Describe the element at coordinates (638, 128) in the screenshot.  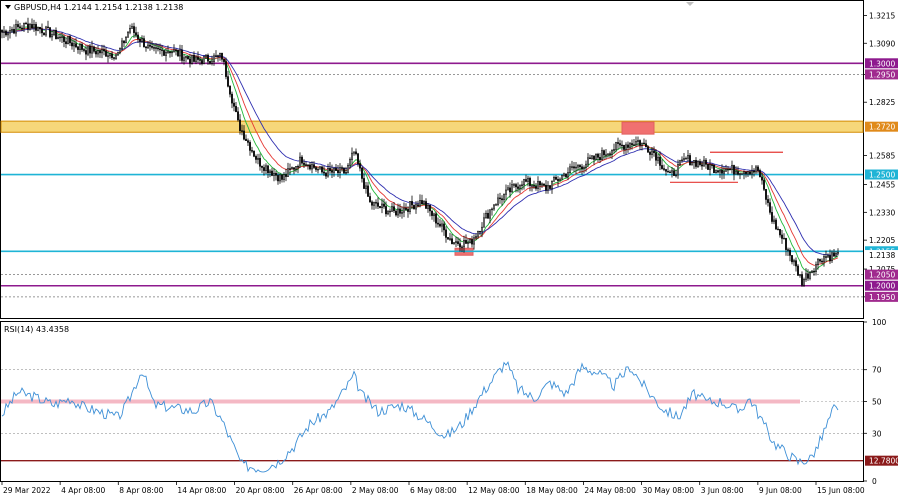
I see `resistance-marker` at that location.